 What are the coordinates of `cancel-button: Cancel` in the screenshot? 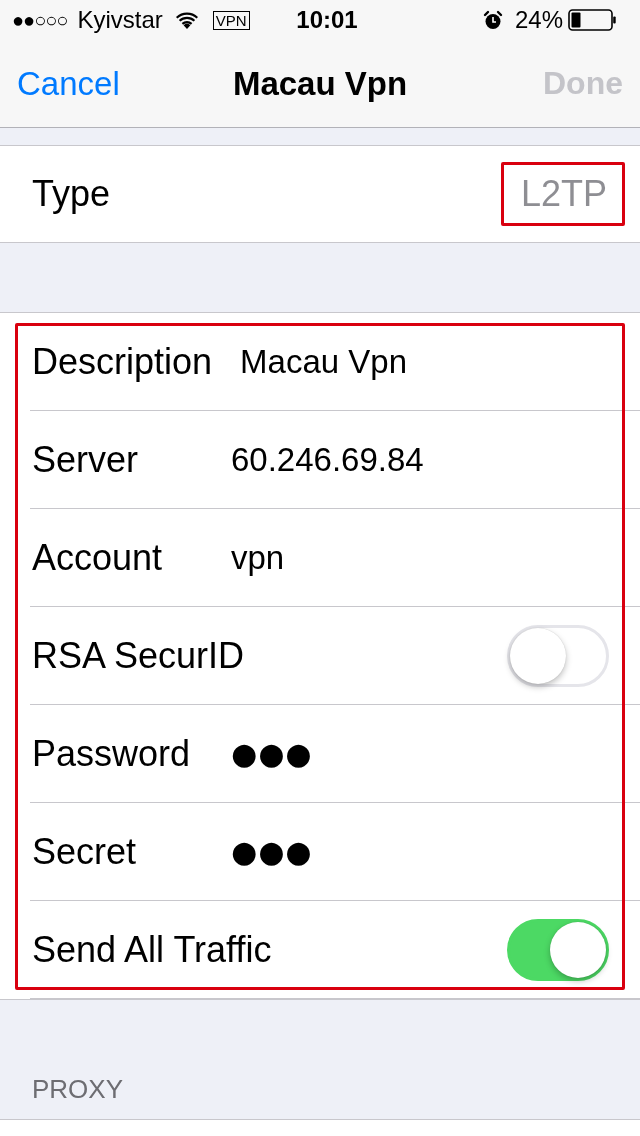 It's located at (68, 83).